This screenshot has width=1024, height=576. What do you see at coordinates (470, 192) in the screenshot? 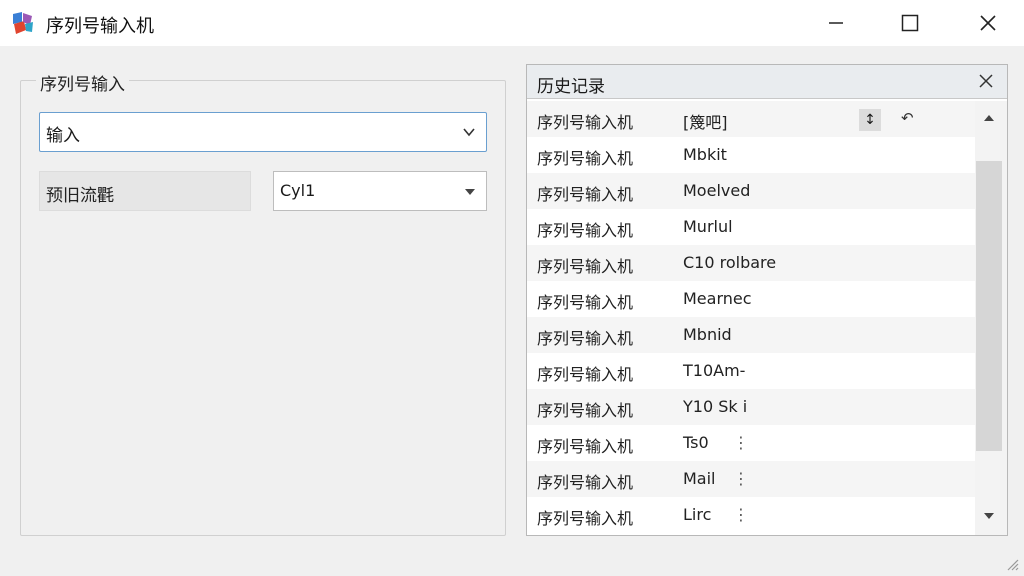
I see `dropdown-arrow-icon` at bounding box center [470, 192].